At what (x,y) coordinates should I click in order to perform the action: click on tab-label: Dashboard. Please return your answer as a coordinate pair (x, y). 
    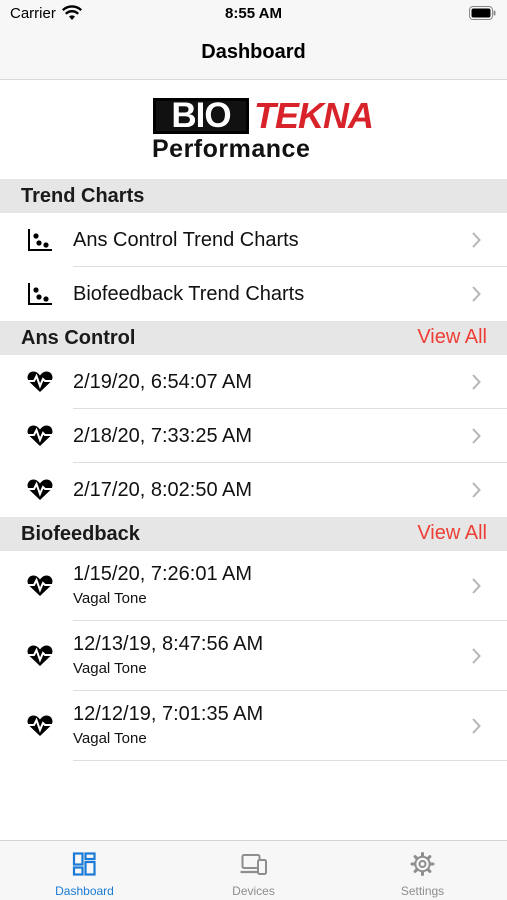
    Looking at the image, I should click on (84, 891).